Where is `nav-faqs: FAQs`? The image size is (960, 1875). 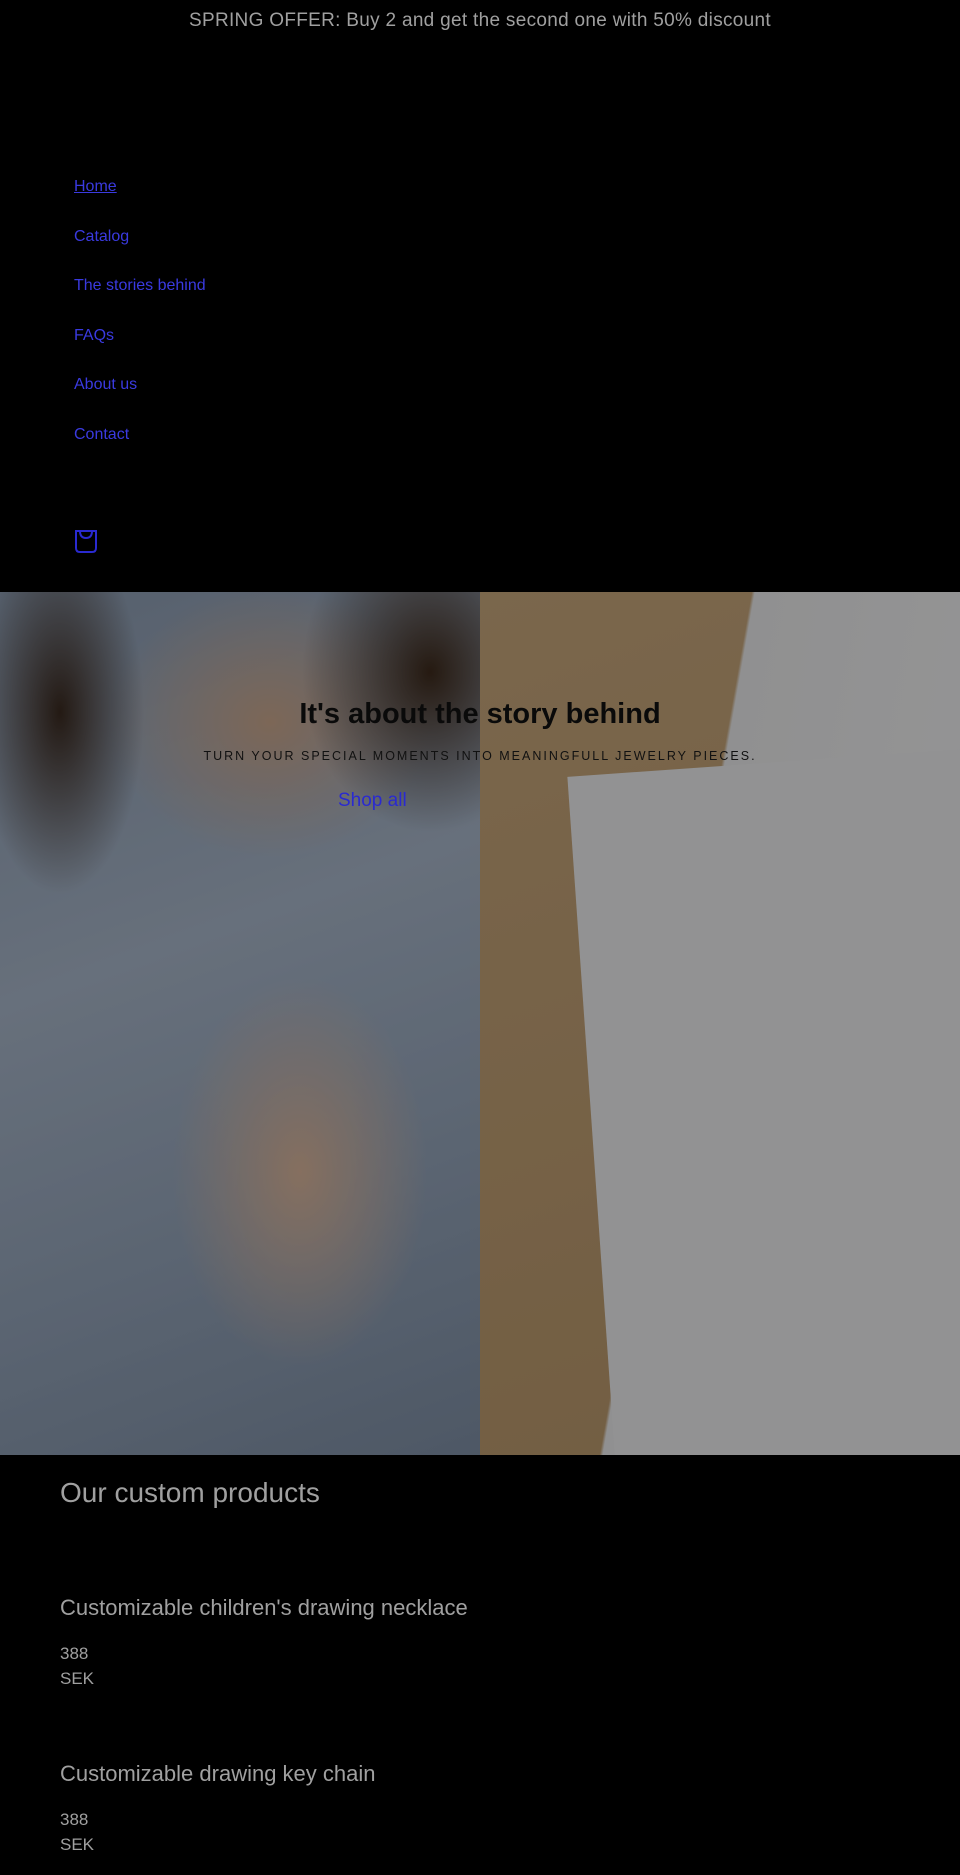
nav-faqs: FAQs is located at coordinates (94, 335).